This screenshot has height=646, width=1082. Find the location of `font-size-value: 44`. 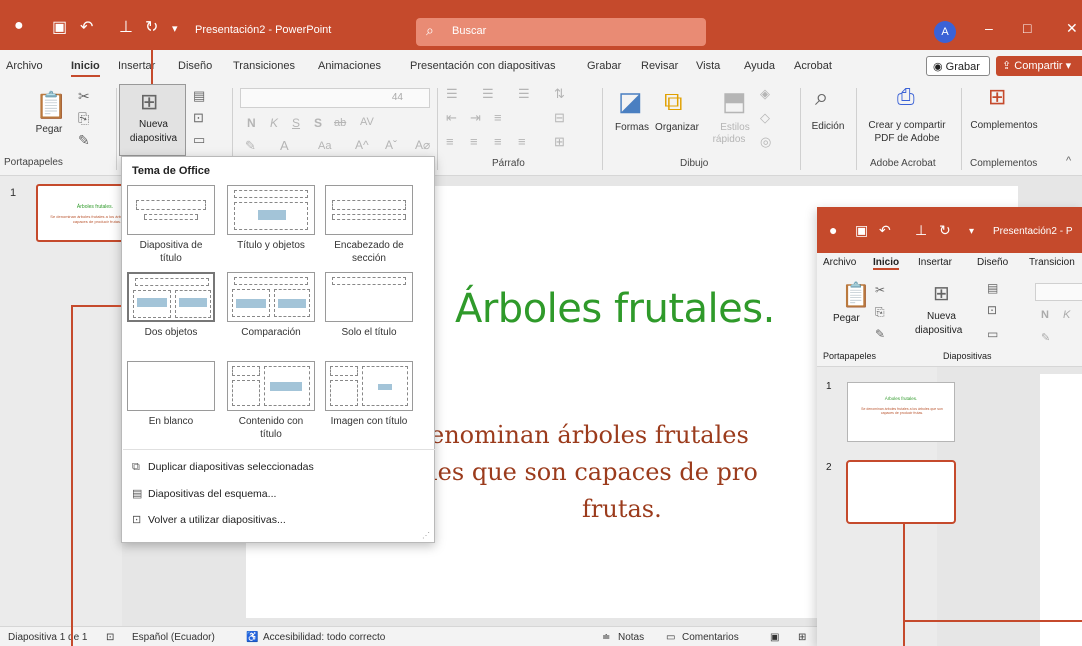

font-size-value: 44 is located at coordinates (397, 97).